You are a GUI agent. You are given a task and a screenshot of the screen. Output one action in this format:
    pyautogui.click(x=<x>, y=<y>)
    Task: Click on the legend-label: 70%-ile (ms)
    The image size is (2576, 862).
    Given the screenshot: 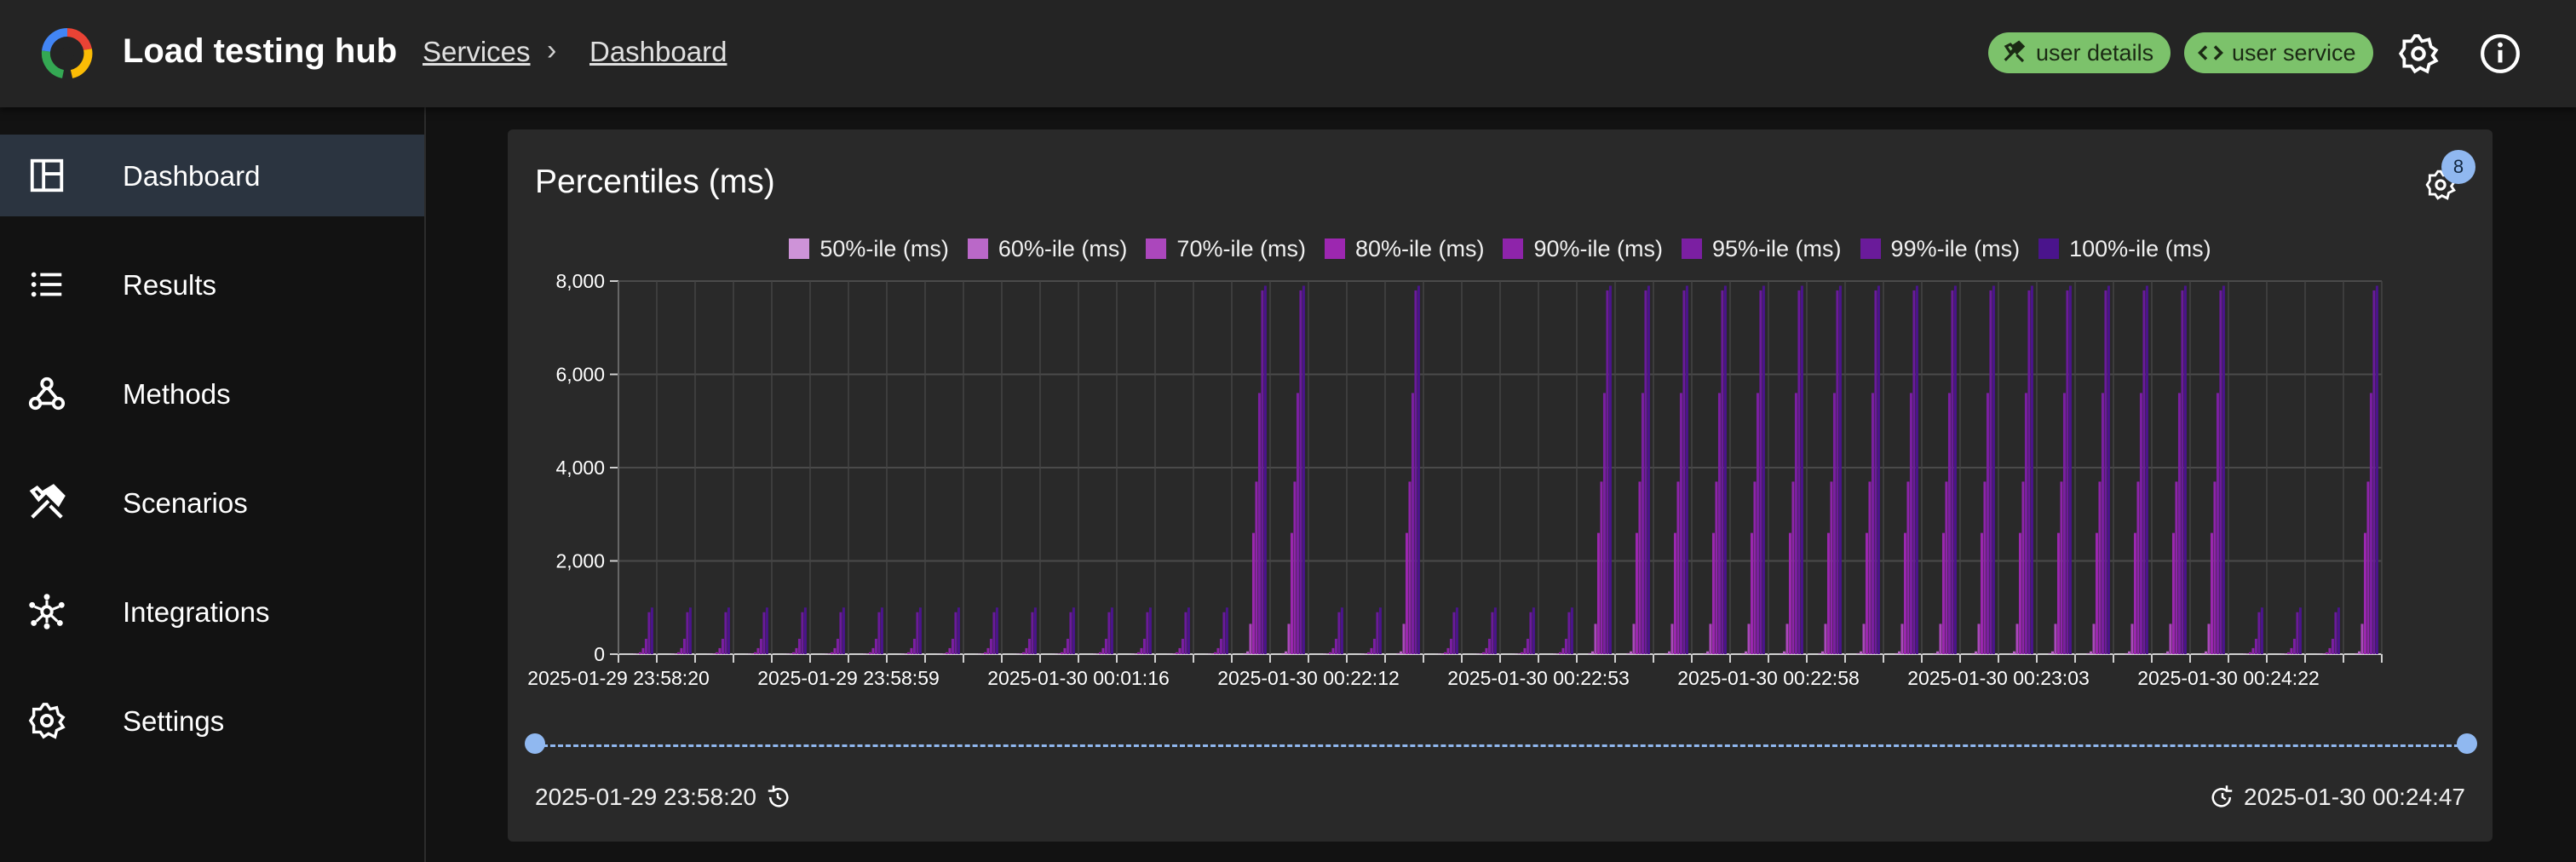 What is the action you would take?
    pyautogui.click(x=1241, y=248)
    